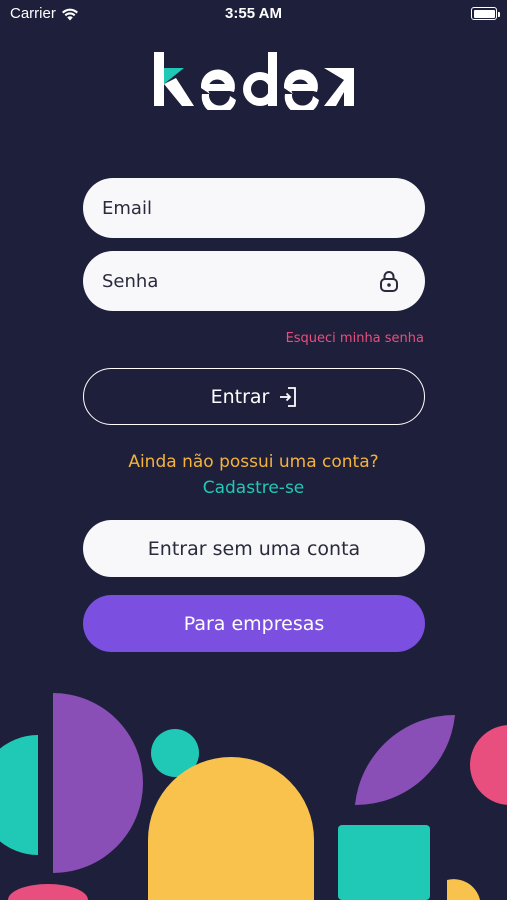 The height and width of the screenshot is (900, 507). Describe the element at coordinates (463, 889) in the screenshot. I see `yellow-quarter` at that location.